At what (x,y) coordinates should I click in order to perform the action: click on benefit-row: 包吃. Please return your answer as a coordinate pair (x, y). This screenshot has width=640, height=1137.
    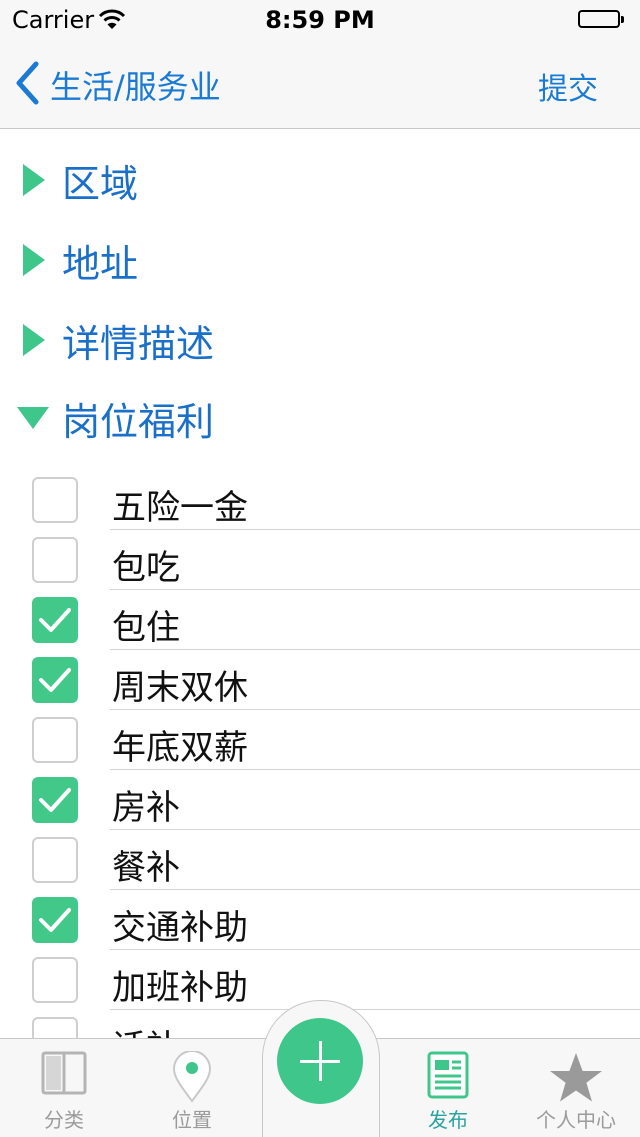
    Looking at the image, I should click on (320, 560).